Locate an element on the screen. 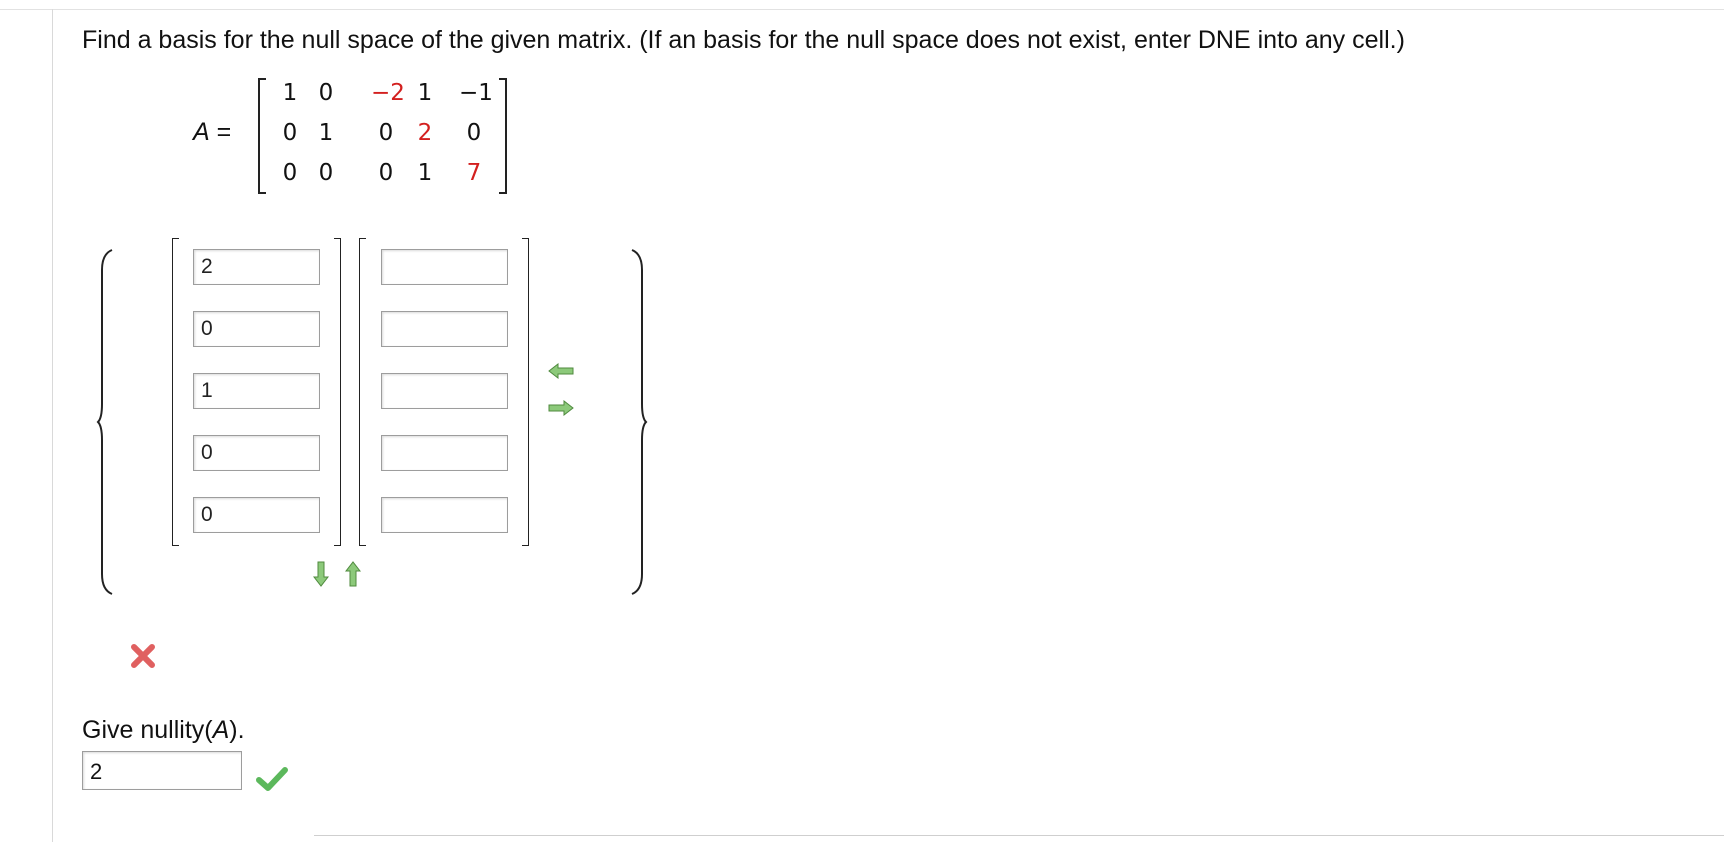  add-row-arrow-icon is located at coordinates (321, 574).